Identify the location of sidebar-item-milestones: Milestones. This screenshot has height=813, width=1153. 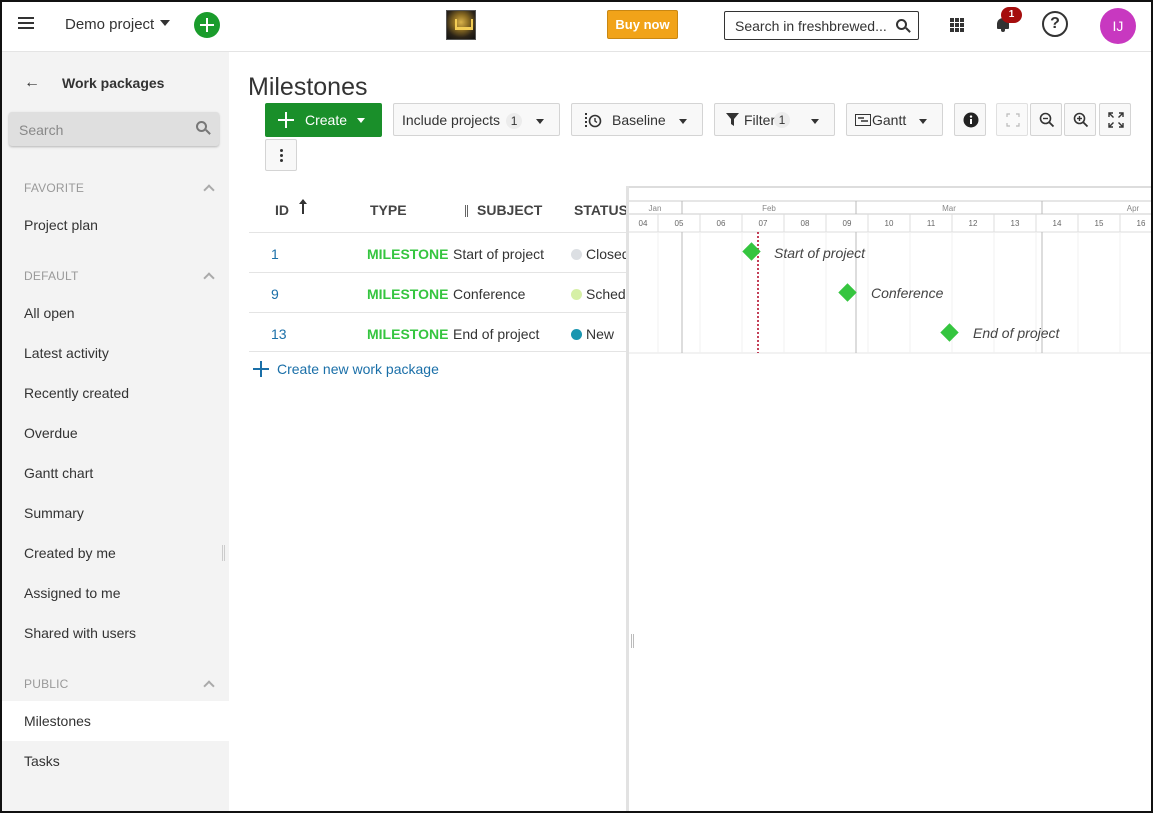
(114, 721).